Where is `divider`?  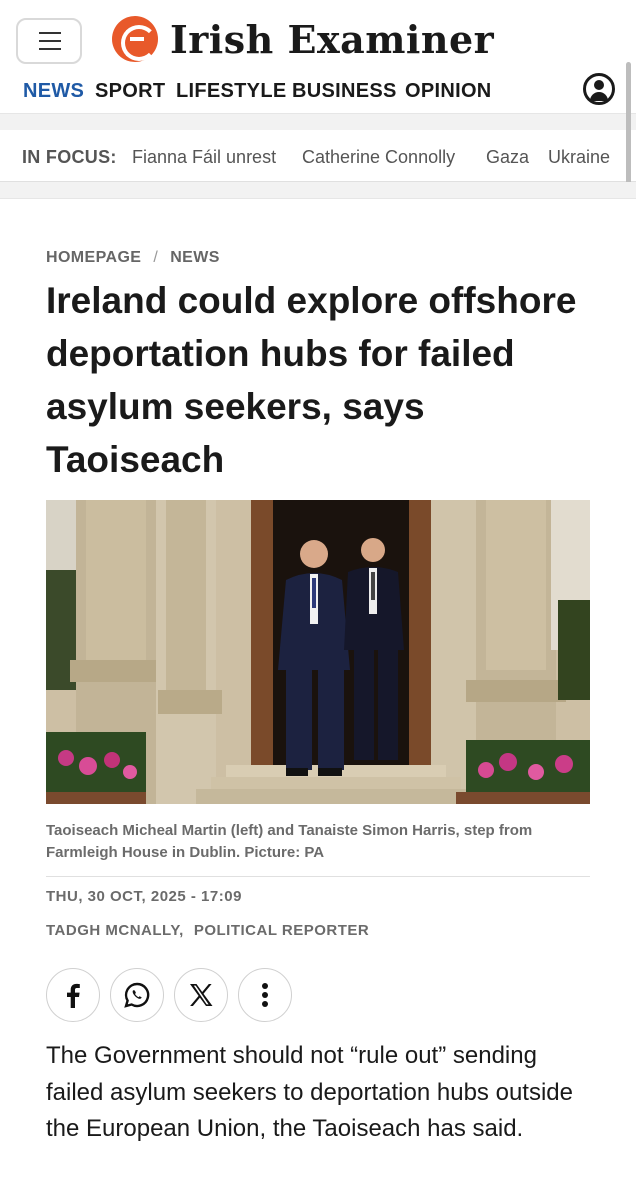
divider is located at coordinates (318, 876).